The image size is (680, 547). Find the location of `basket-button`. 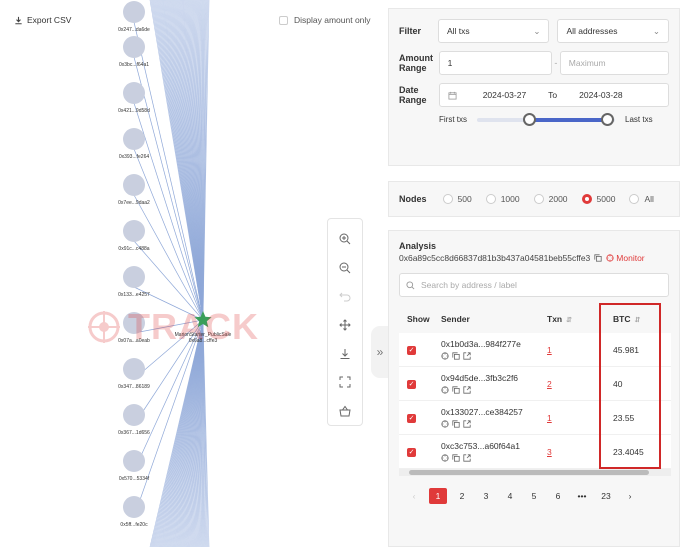

basket-button is located at coordinates (345, 410).